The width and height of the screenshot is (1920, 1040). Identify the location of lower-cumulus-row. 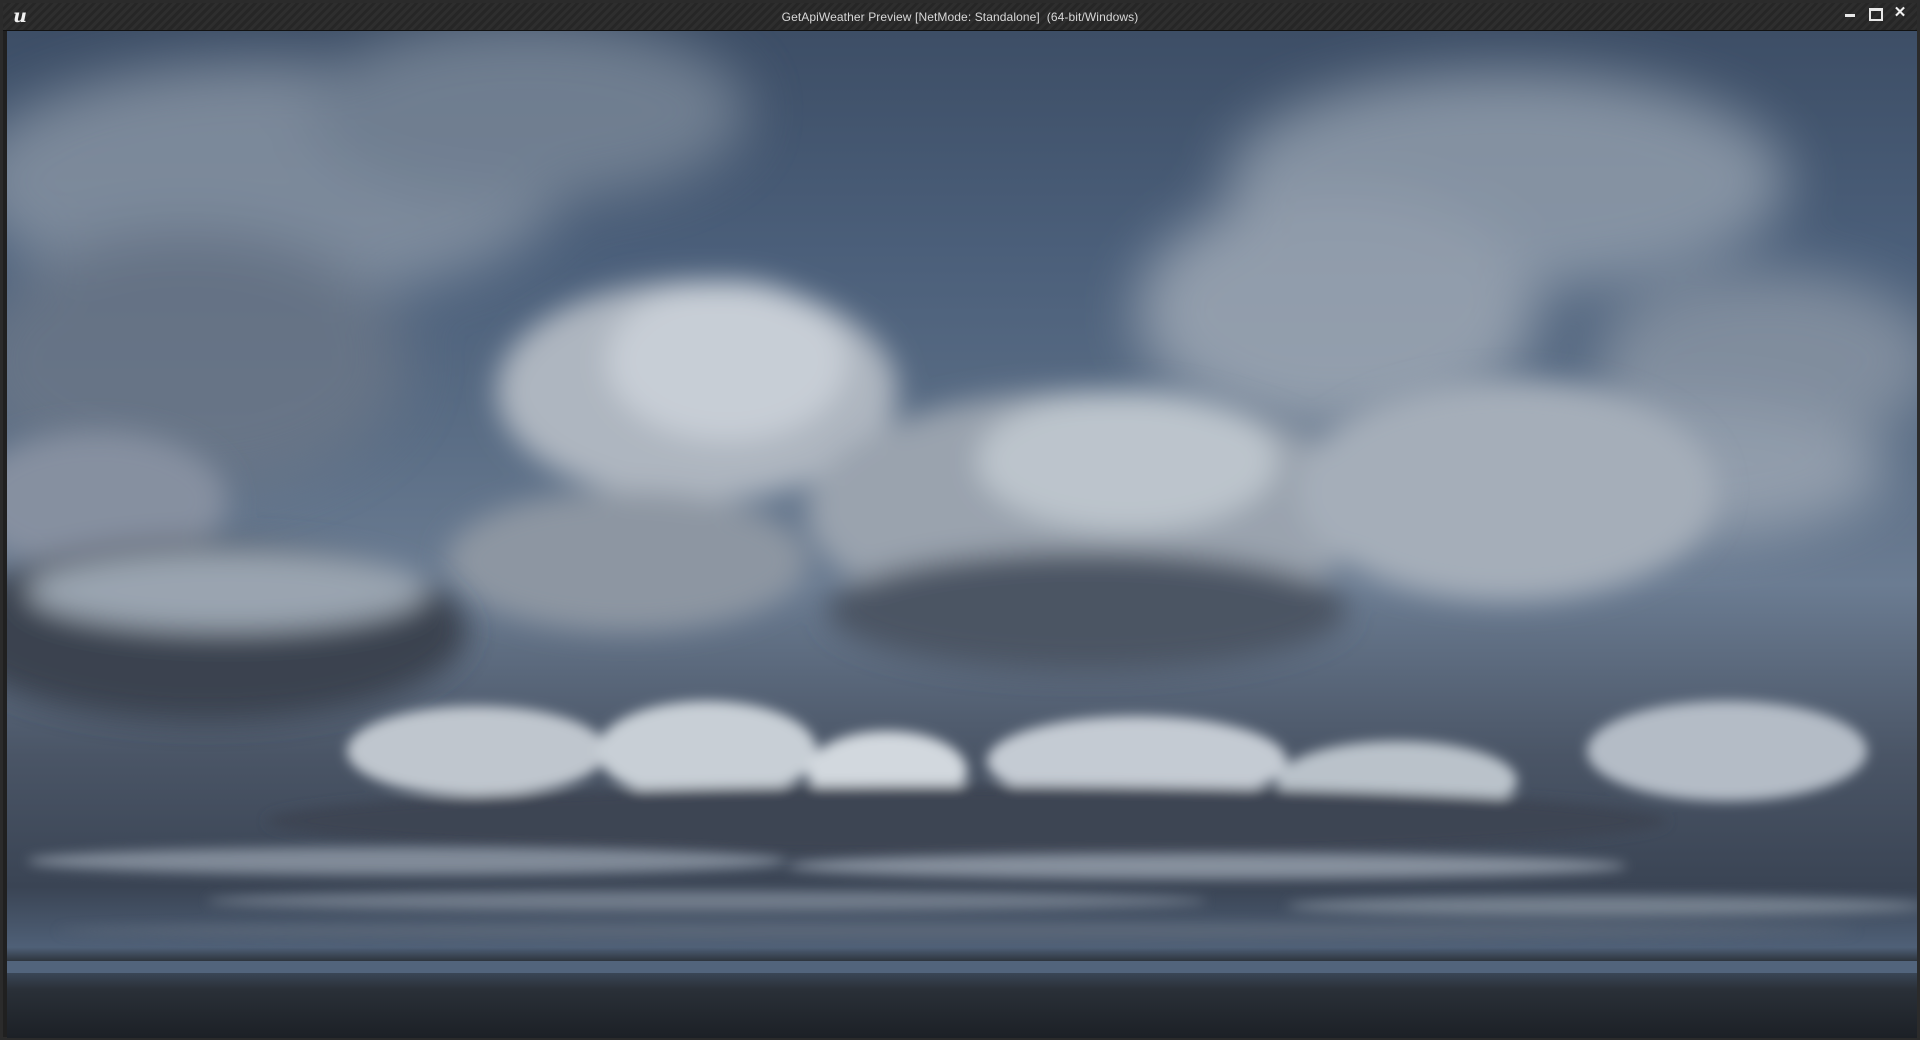
(1067, 778).